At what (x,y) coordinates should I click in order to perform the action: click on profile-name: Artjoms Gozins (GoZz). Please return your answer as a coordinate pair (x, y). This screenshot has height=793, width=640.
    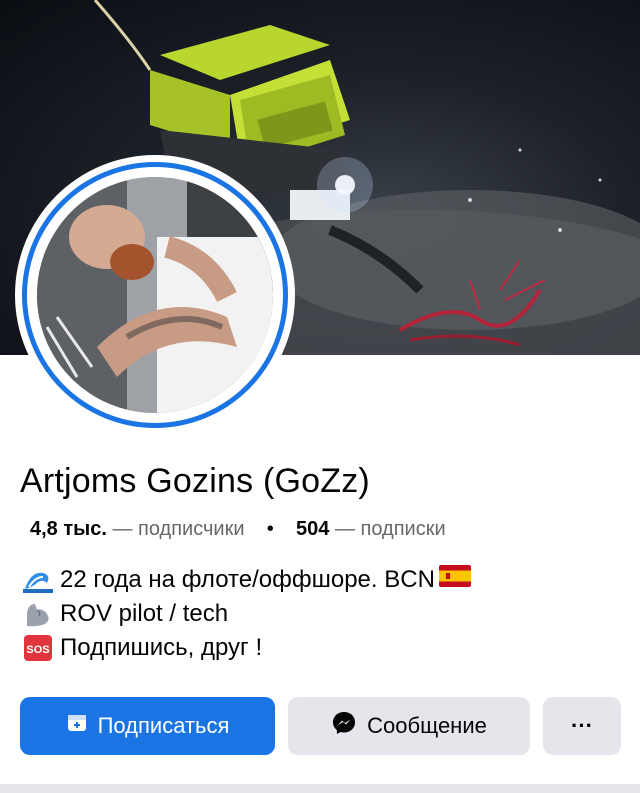
    Looking at the image, I should click on (195, 481).